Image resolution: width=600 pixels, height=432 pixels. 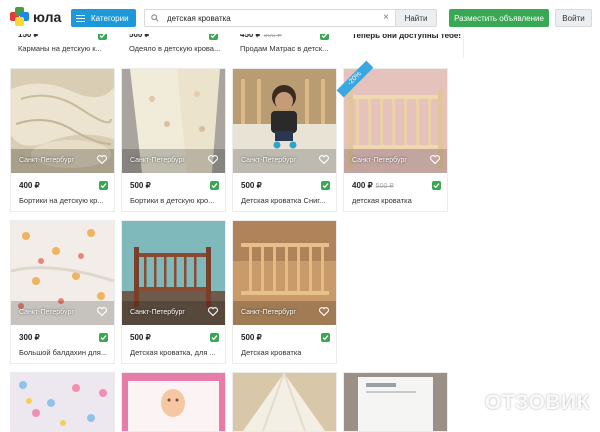 I want to click on listing-price: 400 ₽500 ₽, so click(x=373, y=185).